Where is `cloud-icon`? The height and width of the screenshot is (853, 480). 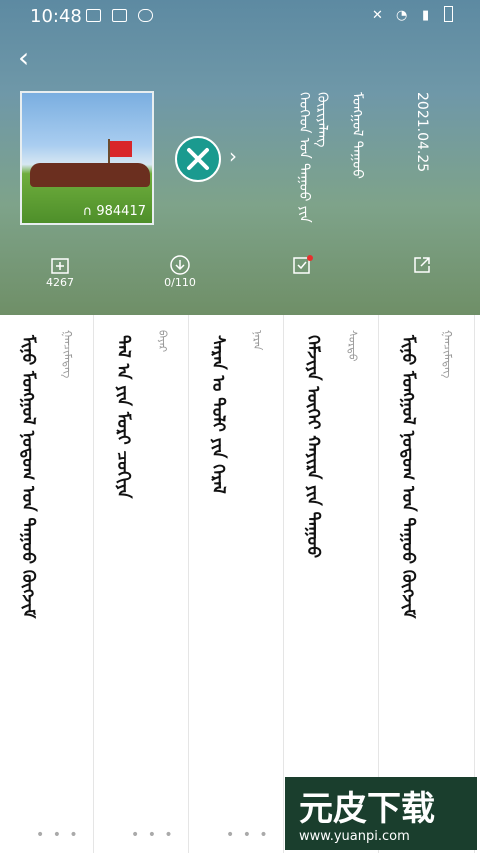 cloud-icon is located at coordinates (145, 15).